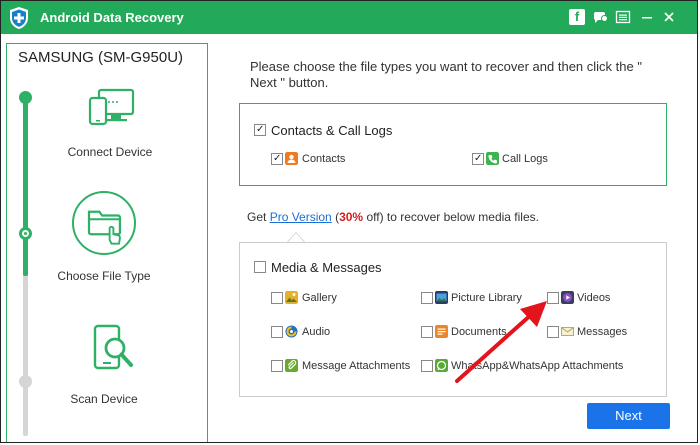  I want to click on contacts-group-label: Contacts & Call Logs, so click(332, 130).